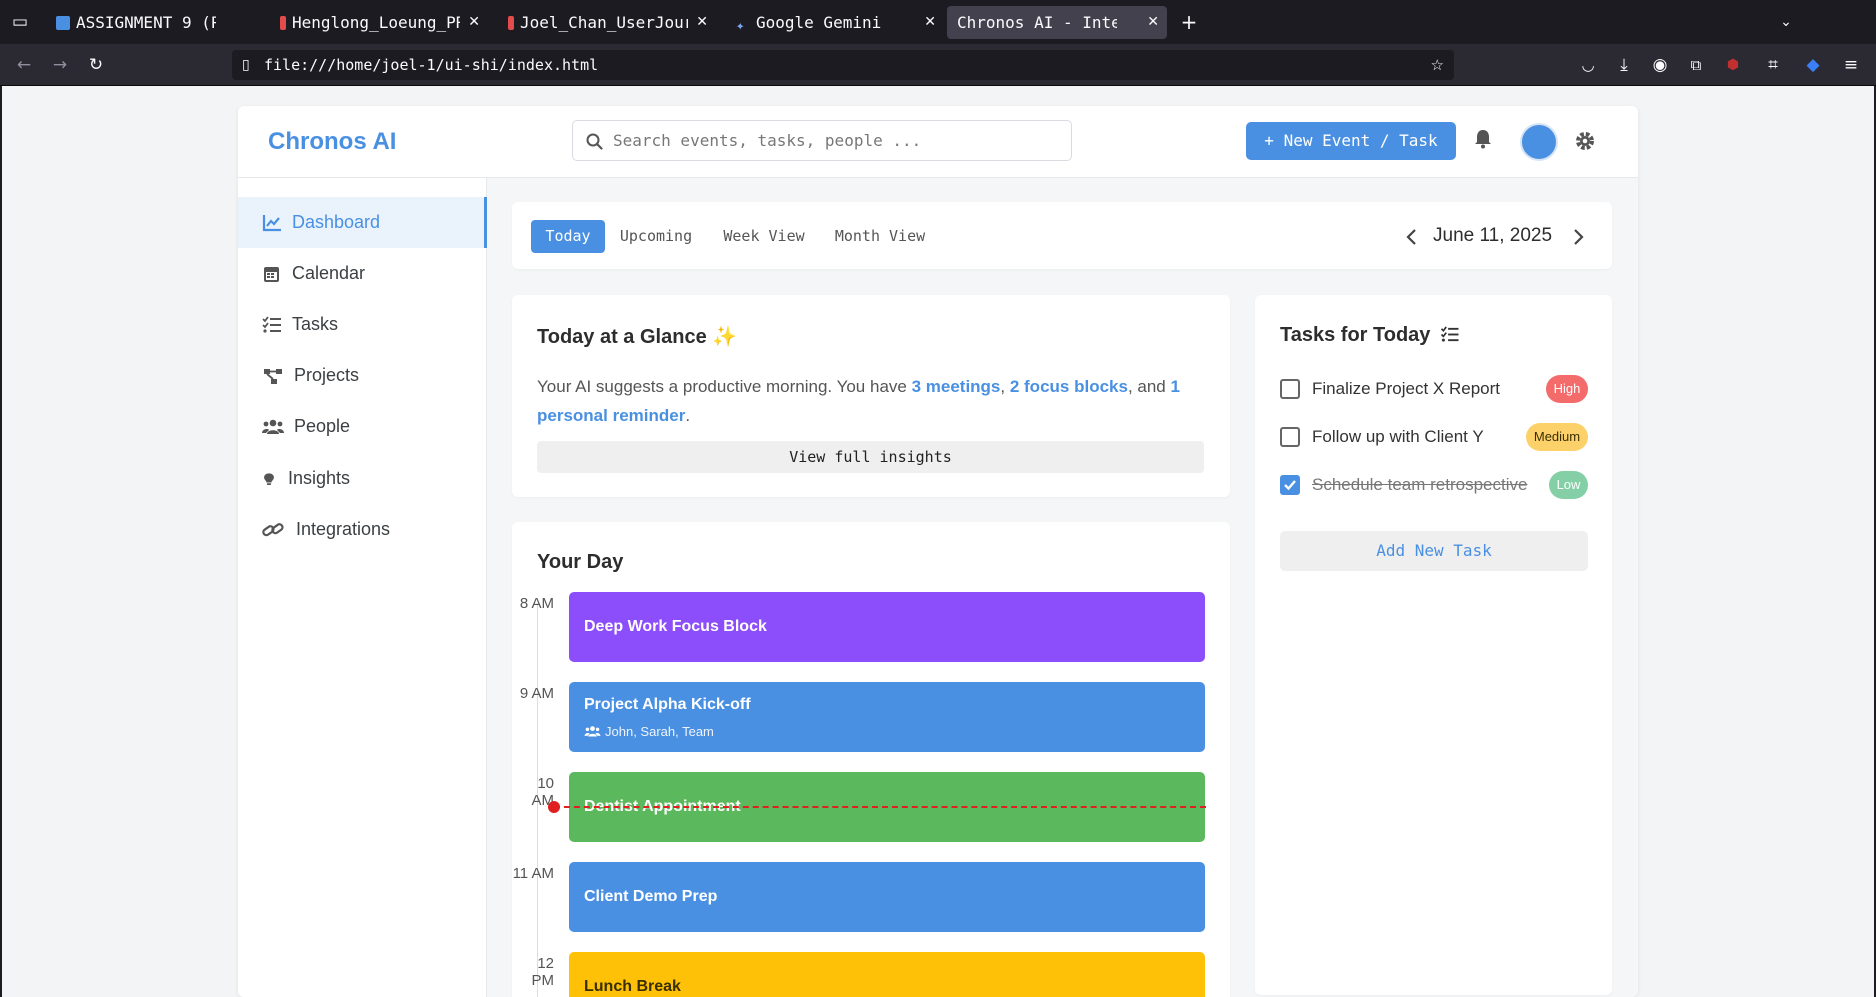 Image resolution: width=1876 pixels, height=997 pixels. Describe the element at coordinates (536, 603) in the screenshot. I see `hour-label: 8 AM` at that location.